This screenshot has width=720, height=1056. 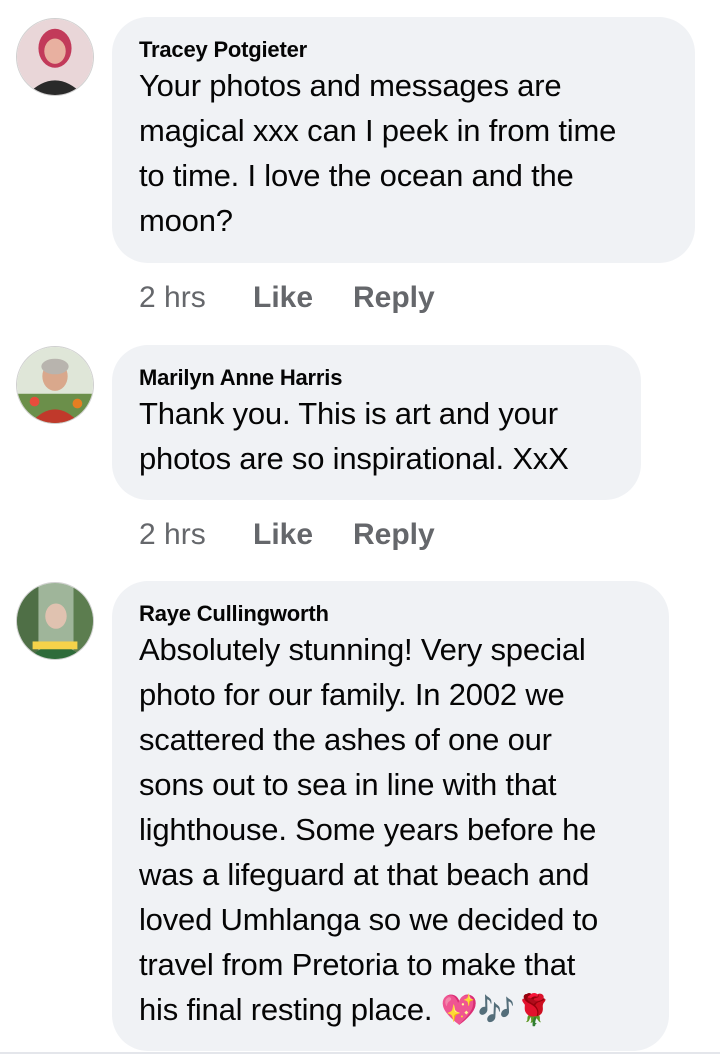 I want to click on comment-author: Raye Cullingworth, so click(x=391, y=614).